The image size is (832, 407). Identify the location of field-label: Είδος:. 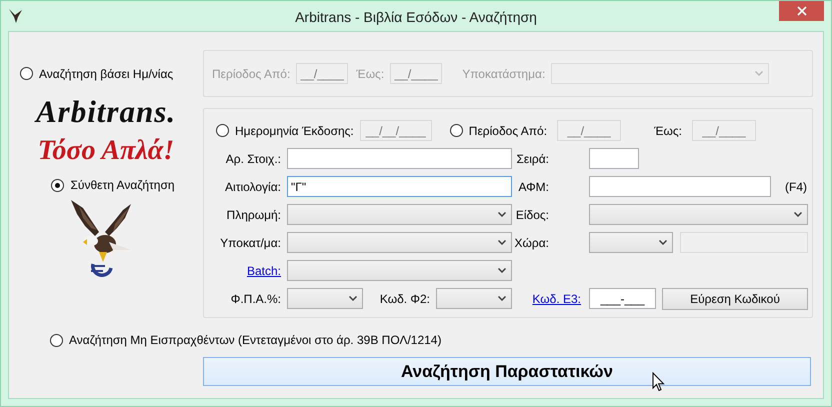
(532, 215).